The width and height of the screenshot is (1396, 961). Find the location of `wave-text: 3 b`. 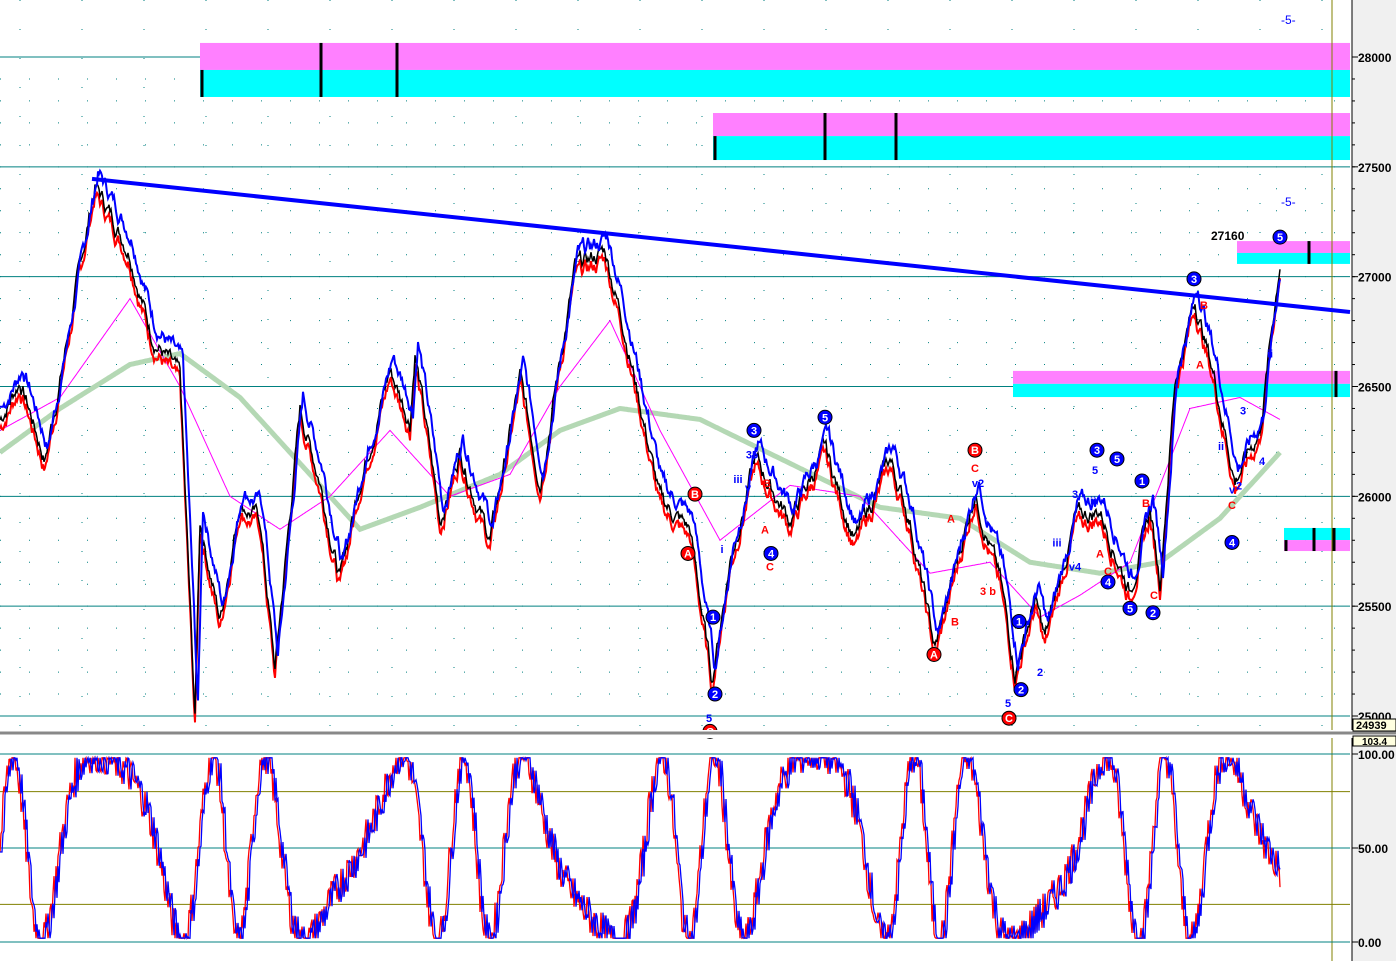

wave-text: 3 b is located at coordinates (988, 592).